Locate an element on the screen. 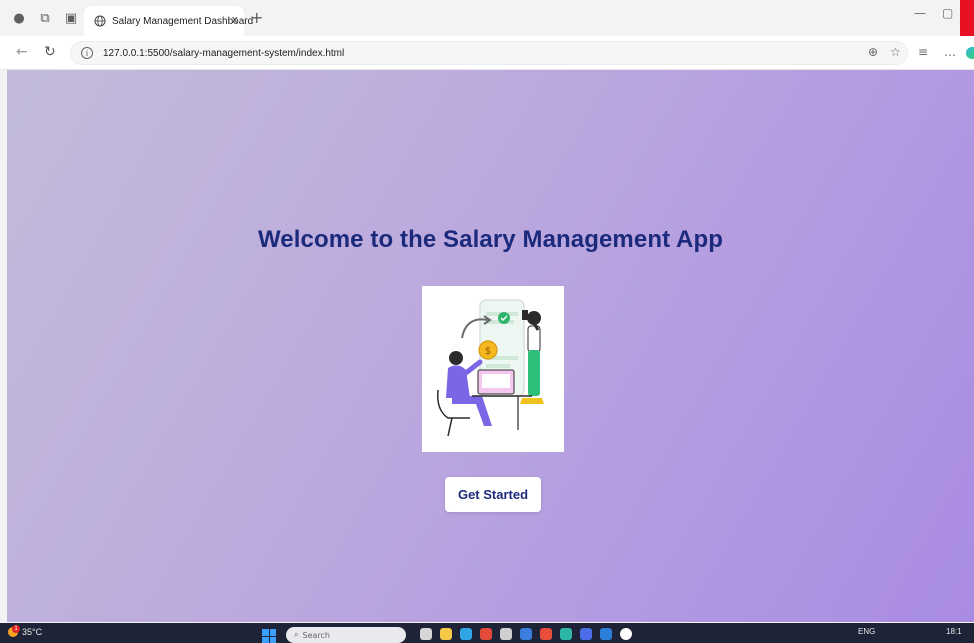  restore-icon: ▢ is located at coordinates (947, 13).